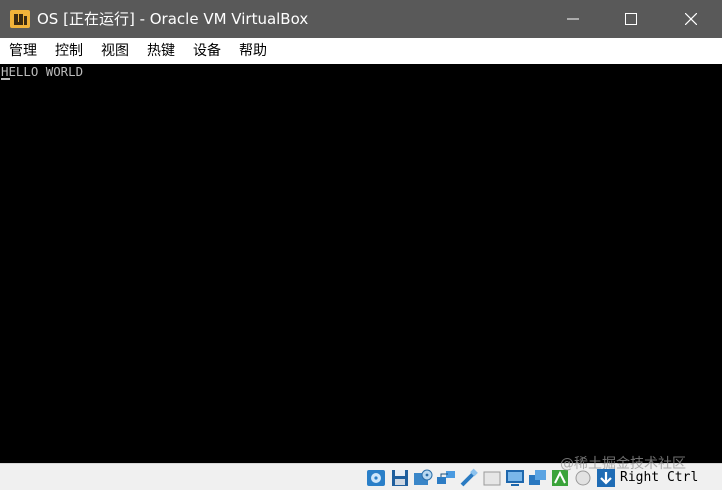 The image size is (722, 490). I want to click on host-key-label: Right Ctrl, so click(659, 477).